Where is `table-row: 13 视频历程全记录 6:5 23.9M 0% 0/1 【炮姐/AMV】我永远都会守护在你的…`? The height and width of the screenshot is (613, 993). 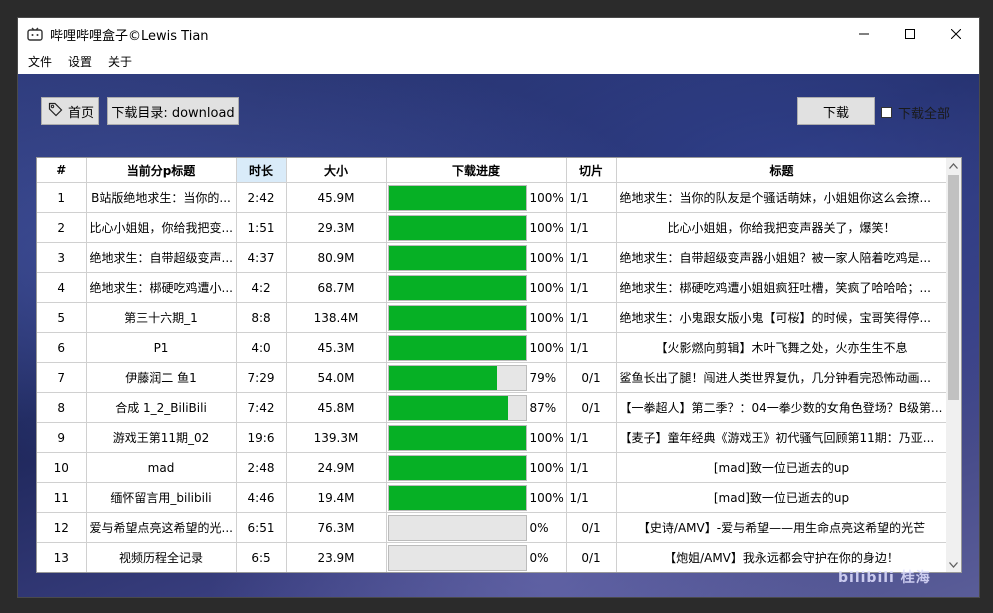
table-row: 13 视频历程全记录 6:5 23.9M 0% 0/1 【炮姐/AMV】我永远都会守护在你的… is located at coordinates (492, 557).